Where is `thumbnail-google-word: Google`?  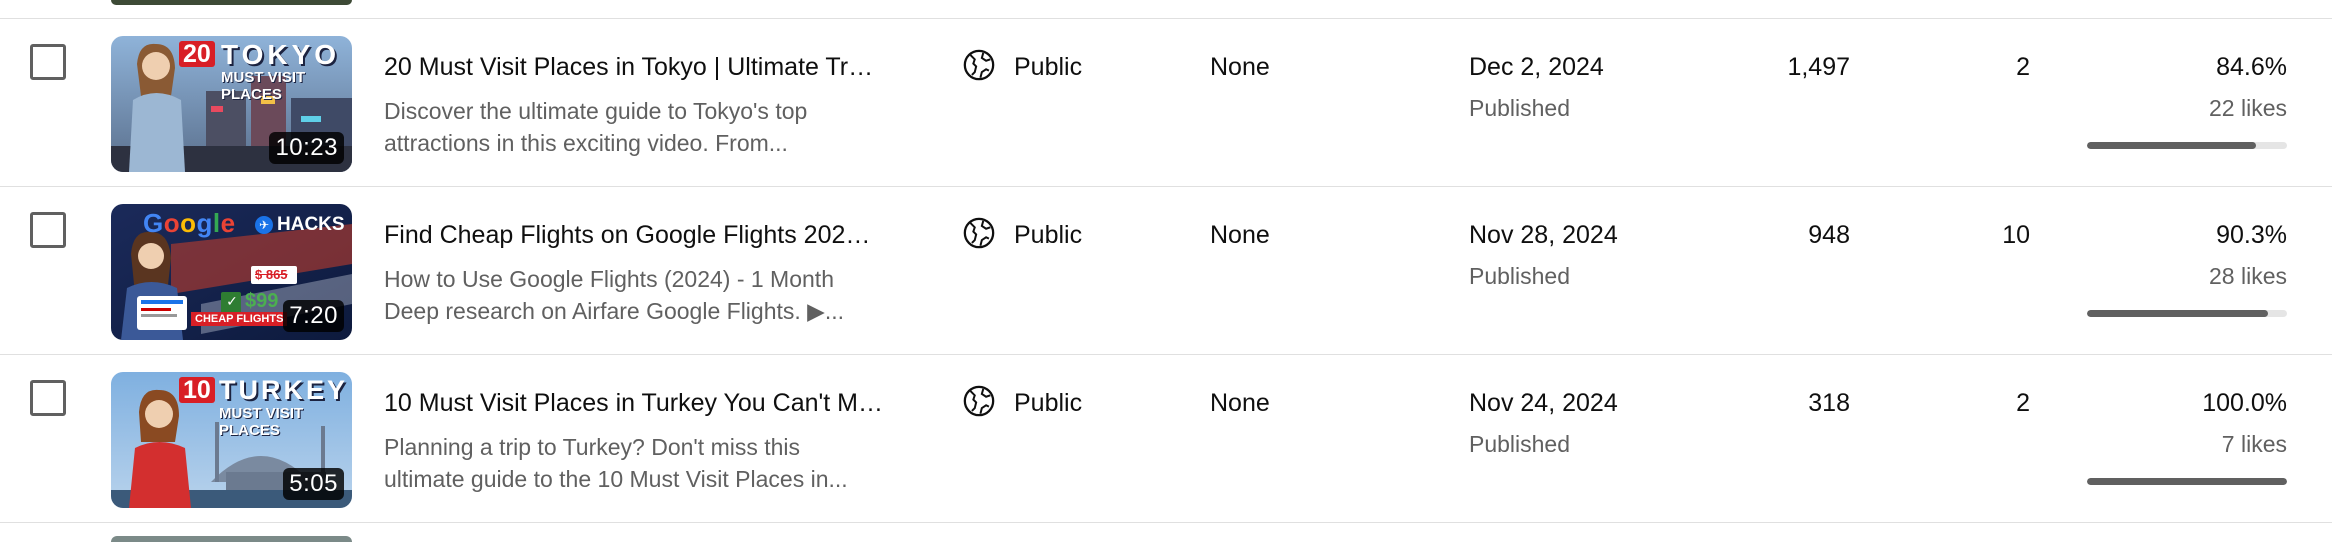 thumbnail-google-word: Google is located at coordinates (189, 223).